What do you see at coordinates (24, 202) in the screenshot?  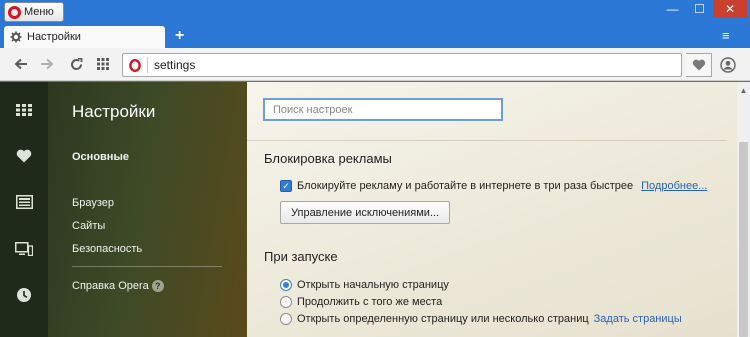 I see `news-icon` at bounding box center [24, 202].